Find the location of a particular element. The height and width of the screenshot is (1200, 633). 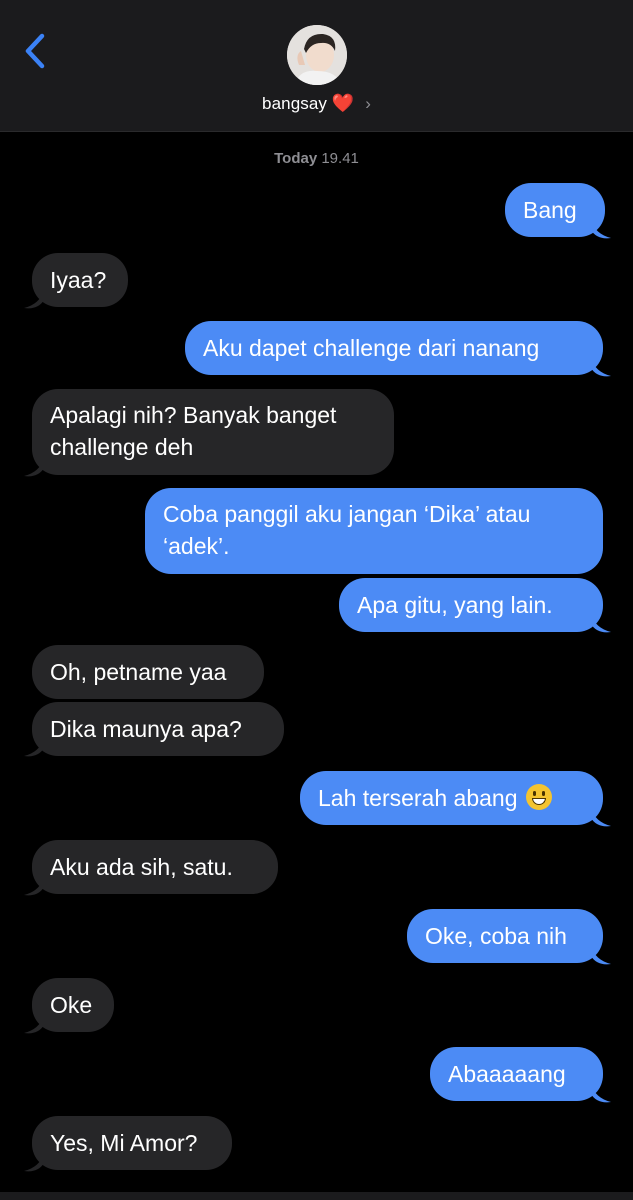

message-text: Oke, coba nih is located at coordinates (496, 936).